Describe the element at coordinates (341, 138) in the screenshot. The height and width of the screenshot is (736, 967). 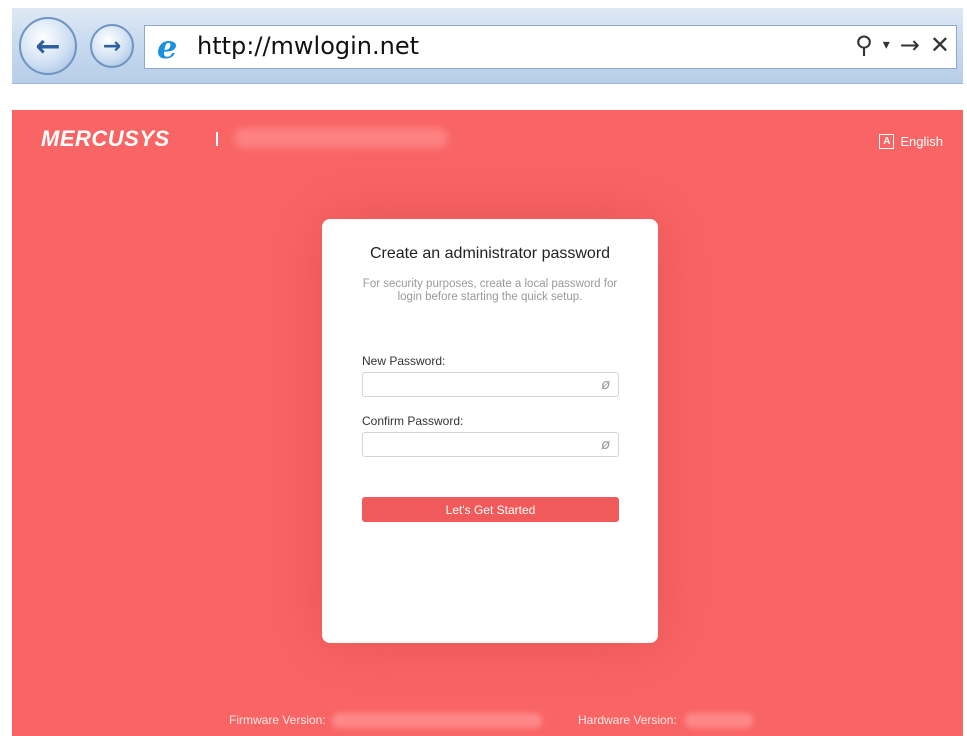
I see `blurred-model-name` at that location.